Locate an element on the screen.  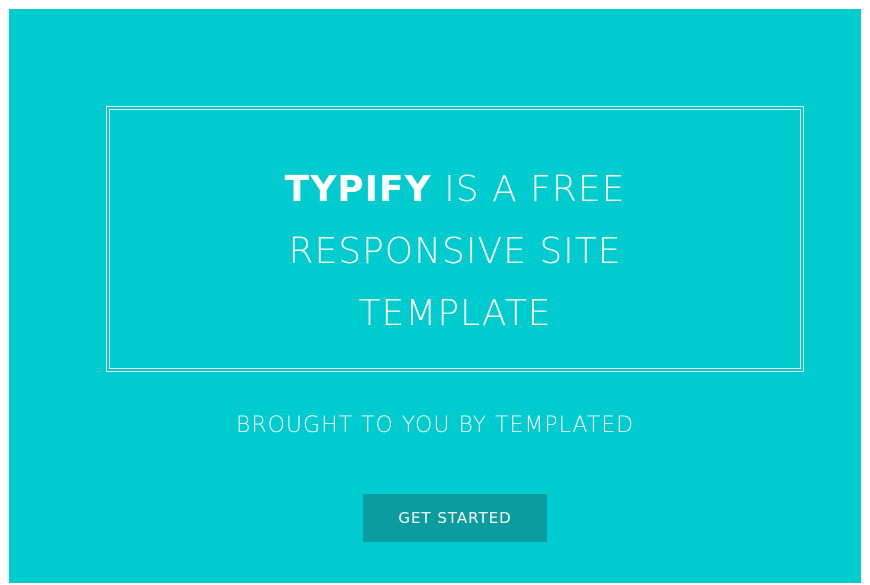
headline-line-1-rest: IS A FREE is located at coordinates (528, 189).